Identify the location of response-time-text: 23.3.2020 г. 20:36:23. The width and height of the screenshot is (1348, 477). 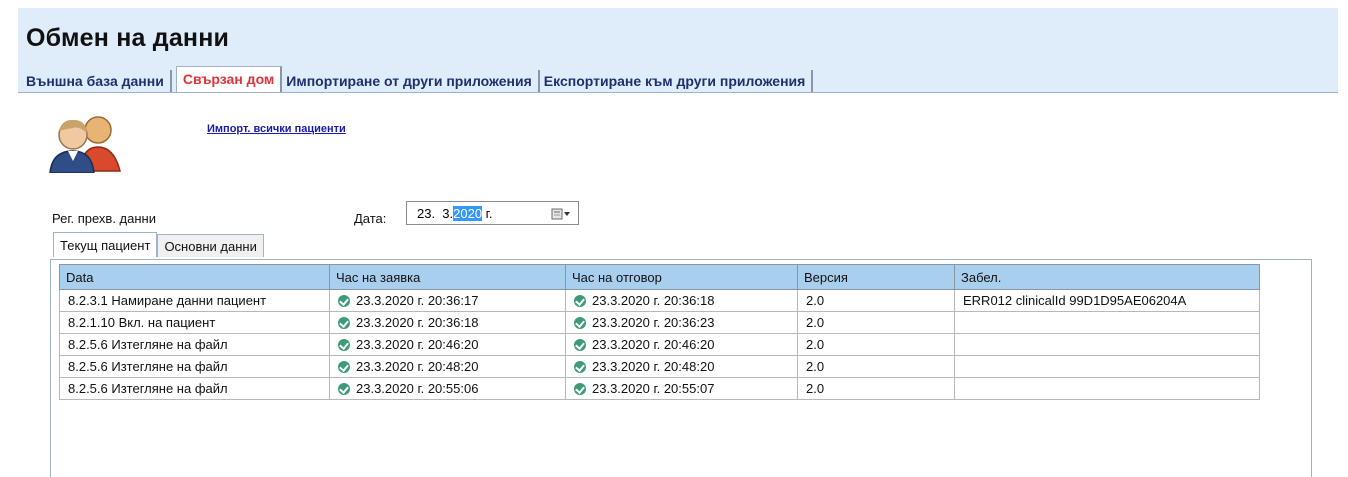
(653, 322).